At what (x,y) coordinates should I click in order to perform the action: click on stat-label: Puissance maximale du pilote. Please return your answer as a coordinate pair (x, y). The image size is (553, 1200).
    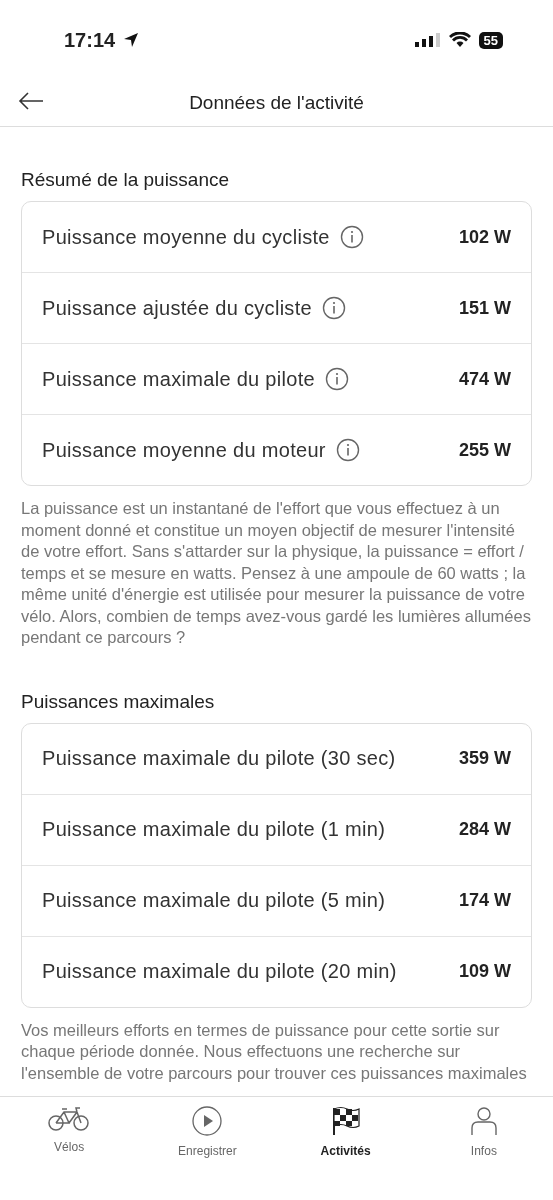
    Looking at the image, I should click on (178, 379).